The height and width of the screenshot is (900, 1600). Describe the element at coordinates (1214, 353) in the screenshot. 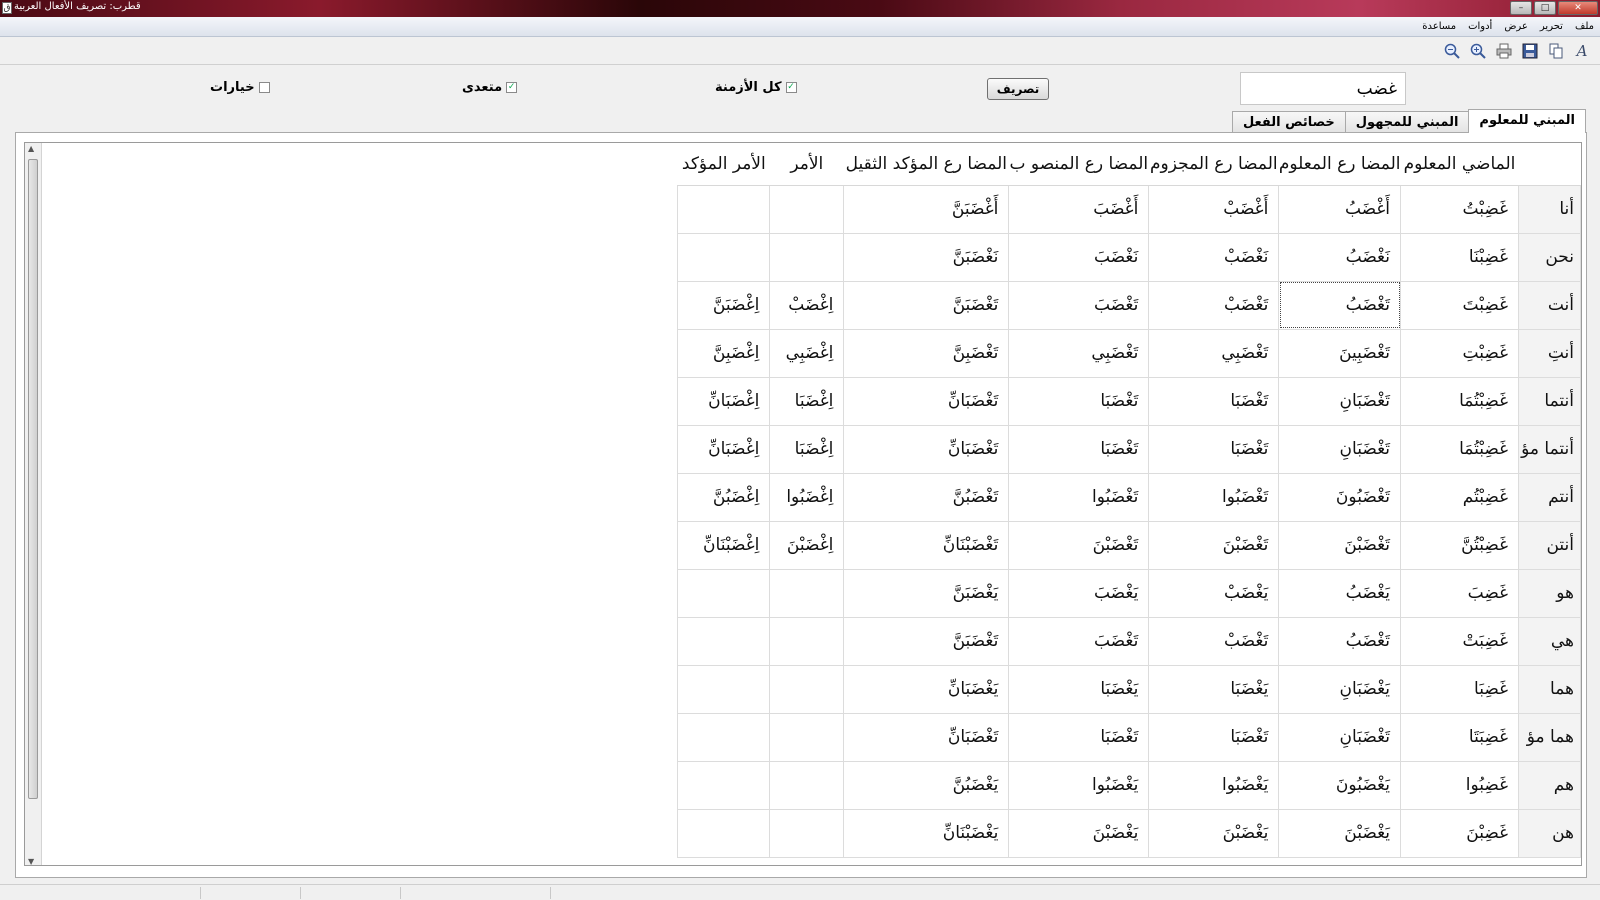

I see `table-cell: تَغْضَبِي` at that location.